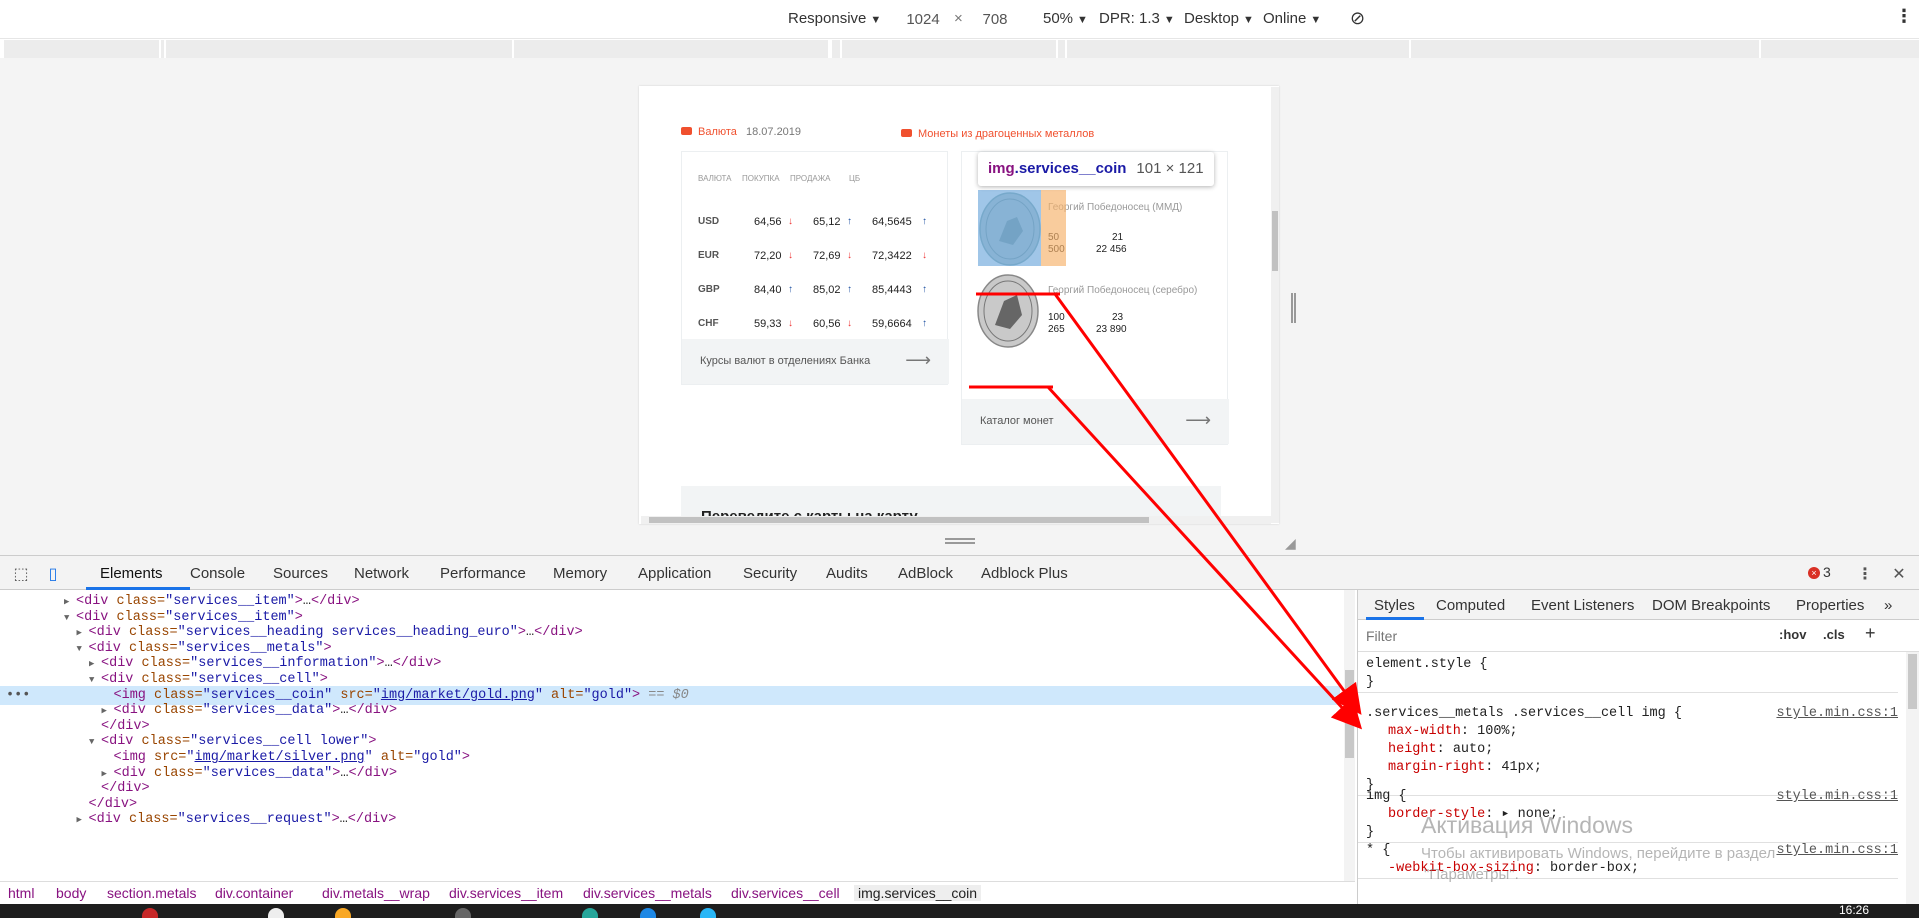 This screenshot has width=1919, height=918. Describe the element at coordinates (131, 573) in the screenshot. I see `tab-elements: Elements` at that location.